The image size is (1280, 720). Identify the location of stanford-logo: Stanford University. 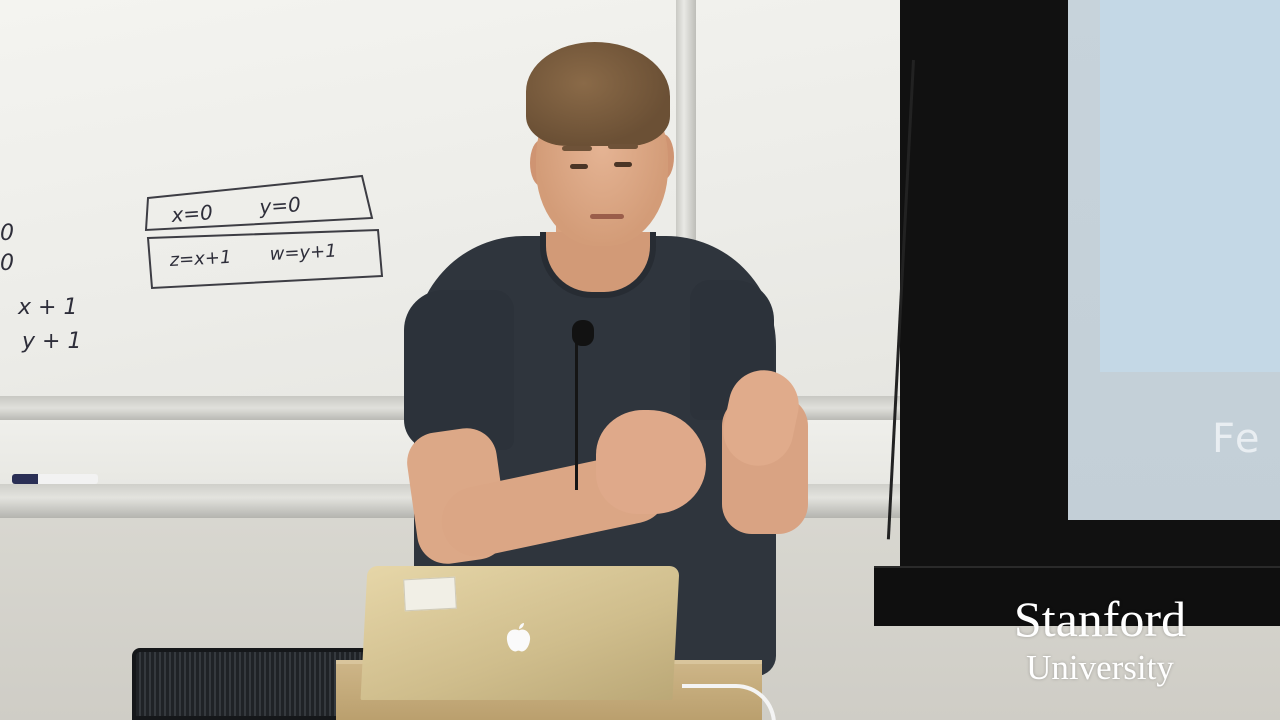
(1100, 639).